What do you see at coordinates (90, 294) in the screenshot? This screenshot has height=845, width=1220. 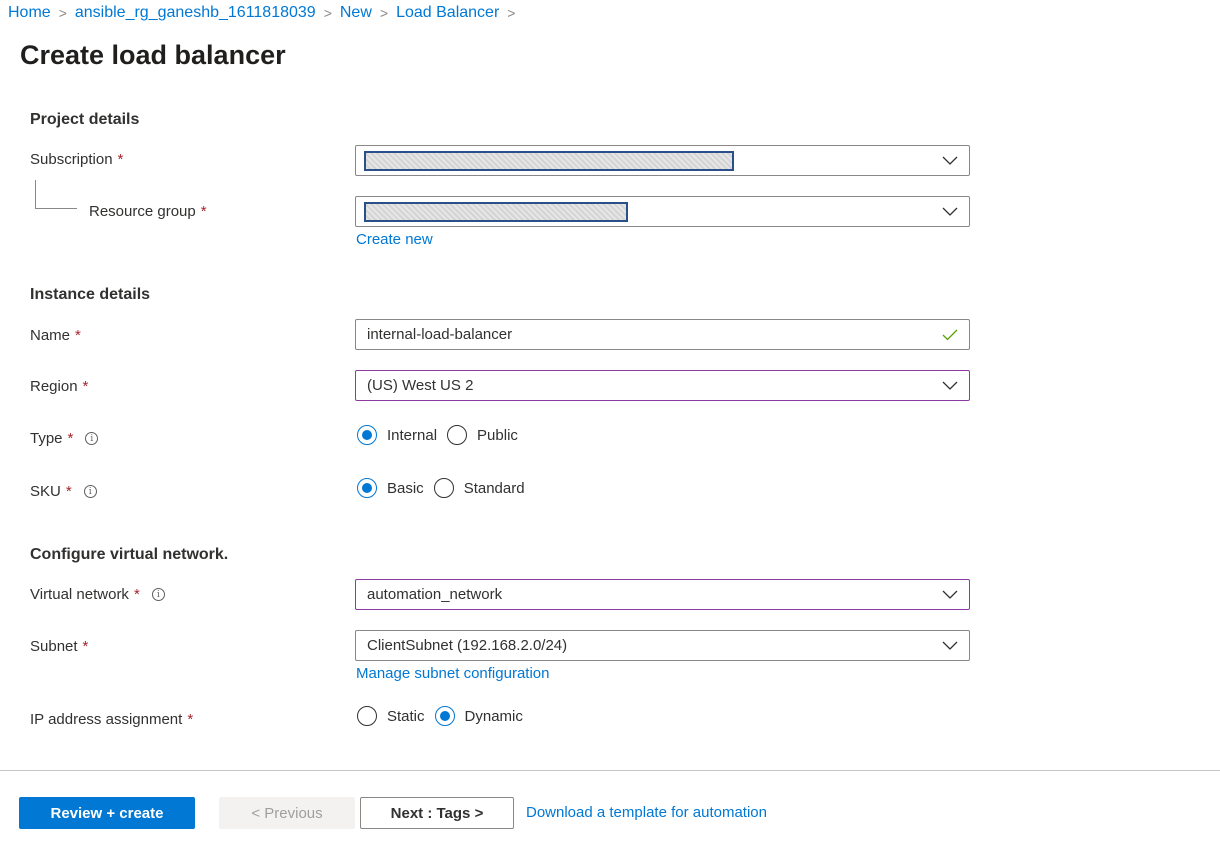 I see `section-instance-details: Instance details` at bounding box center [90, 294].